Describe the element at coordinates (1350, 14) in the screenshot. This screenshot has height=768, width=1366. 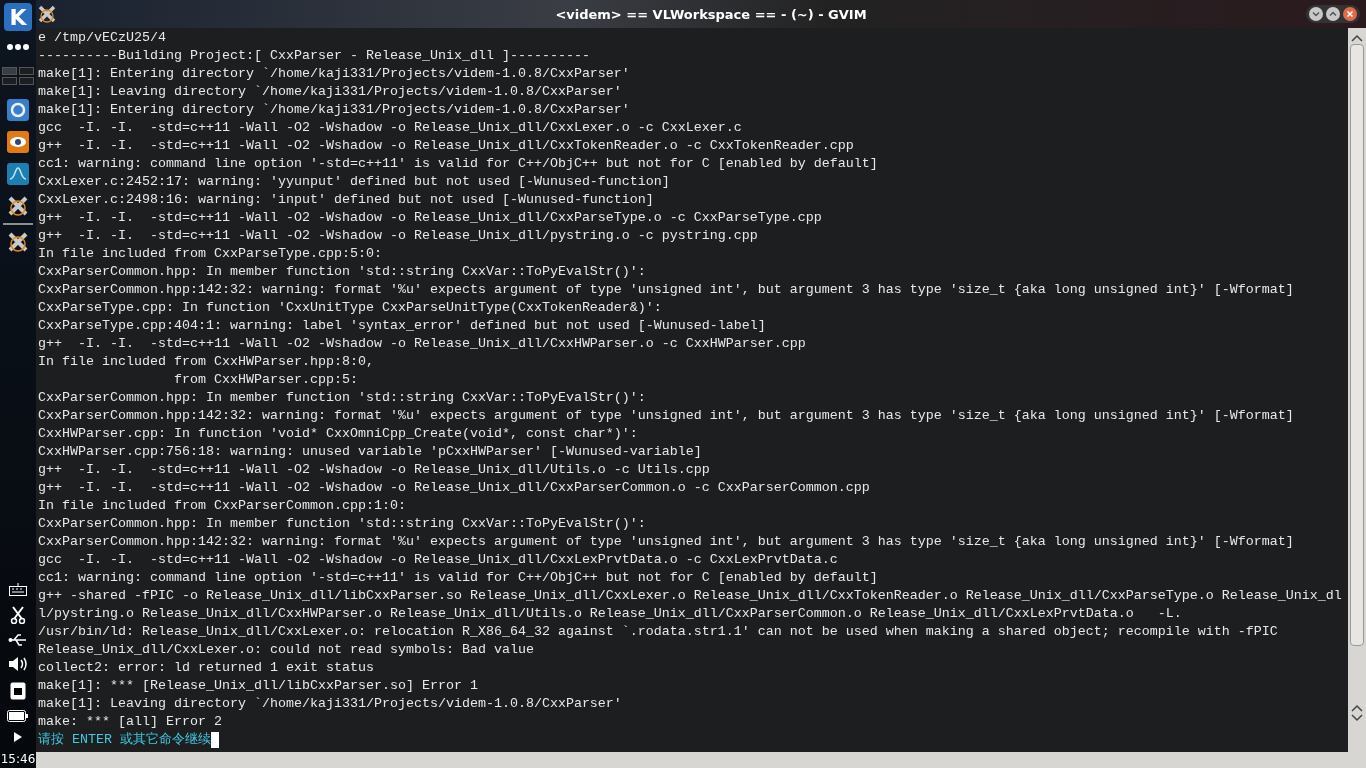
I see `close-button` at that location.